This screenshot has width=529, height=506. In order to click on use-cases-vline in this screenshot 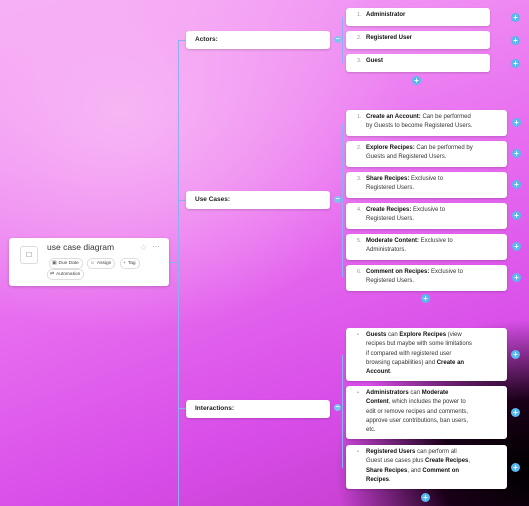, I will do `click(342, 200)`.